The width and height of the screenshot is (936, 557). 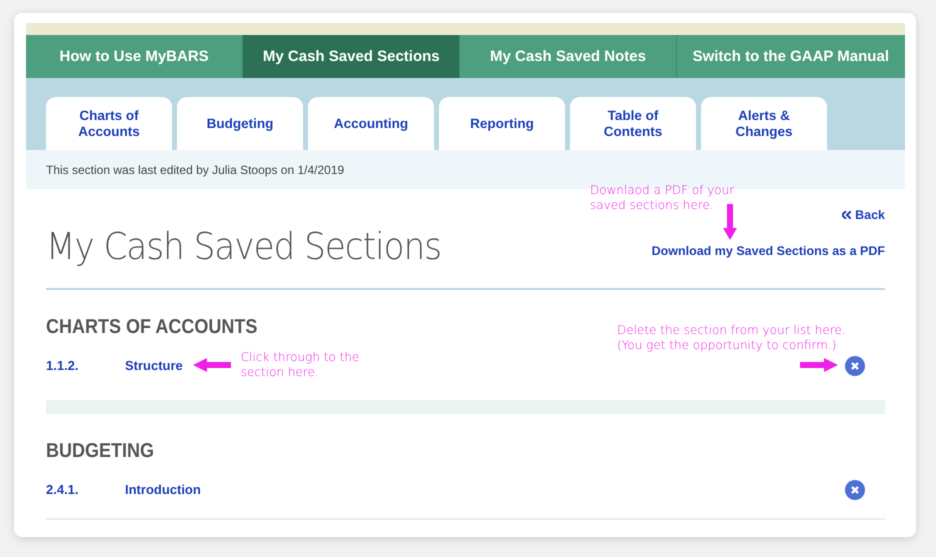 I want to click on download-link: Download my Saved Sections as a PDF, so click(x=768, y=251).